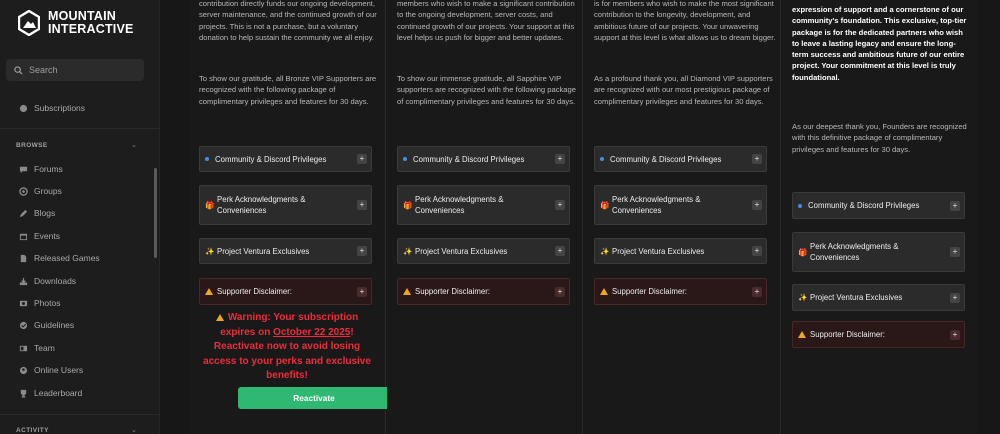  What do you see at coordinates (75, 70) in the screenshot?
I see `search-input: Search` at bounding box center [75, 70].